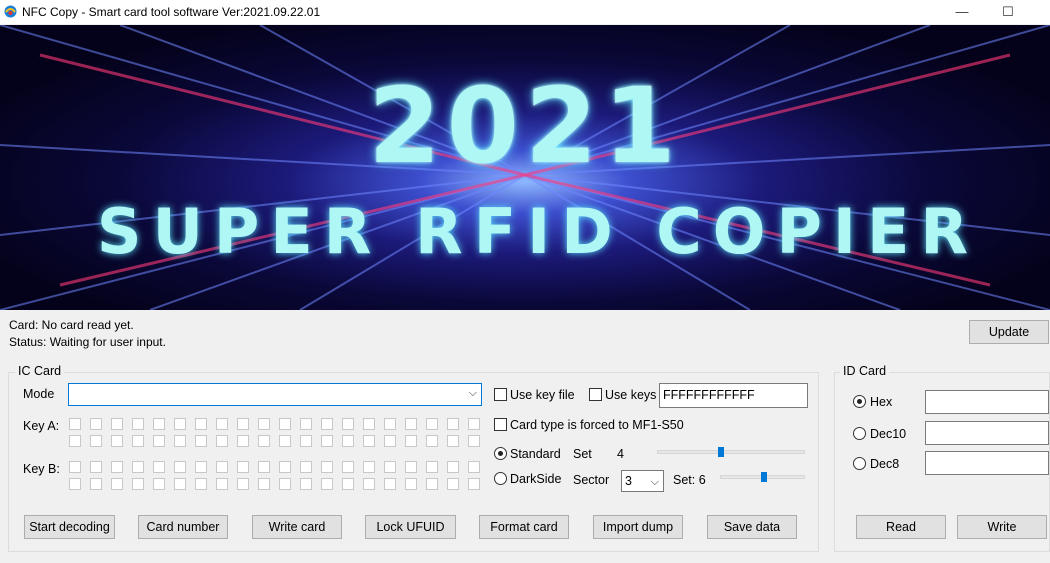 This screenshot has height=563, width=1050. Describe the element at coordinates (733, 395) in the screenshot. I see `keys-input: FFFFFFFFFFFF` at that location.